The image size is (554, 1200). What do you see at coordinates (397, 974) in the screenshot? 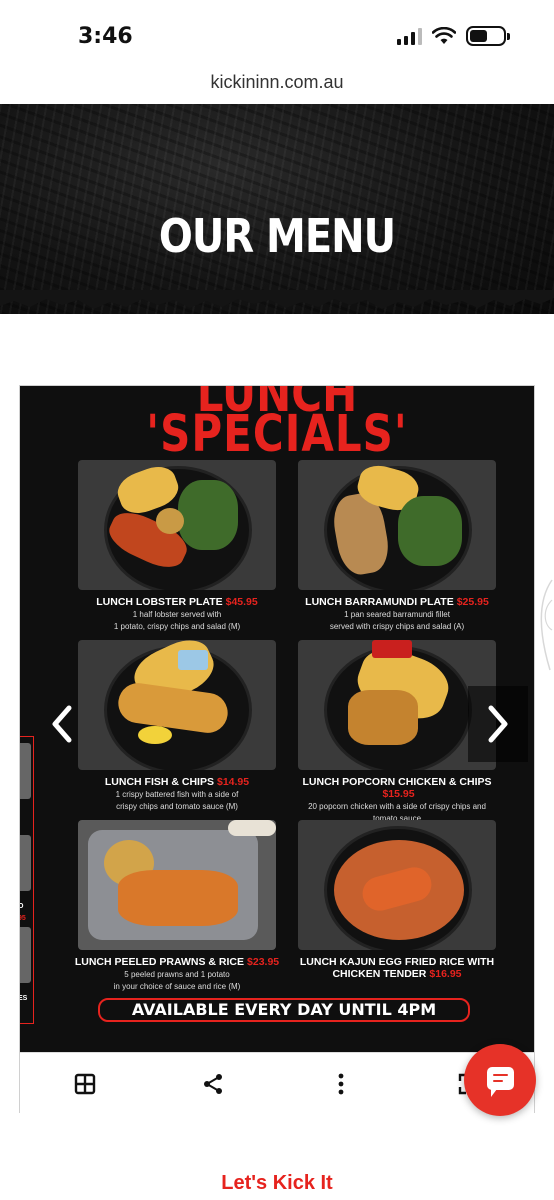
I see `item-name-line2: CHICKEN TENDER $16.95` at bounding box center [397, 974].